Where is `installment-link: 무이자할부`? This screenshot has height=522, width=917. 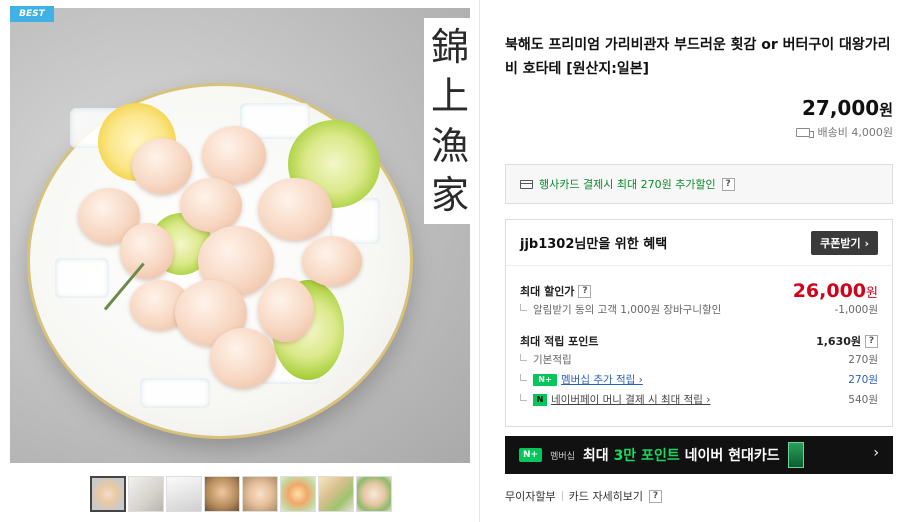 installment-link: 무이자할부 is located at coordinates (530, 496).